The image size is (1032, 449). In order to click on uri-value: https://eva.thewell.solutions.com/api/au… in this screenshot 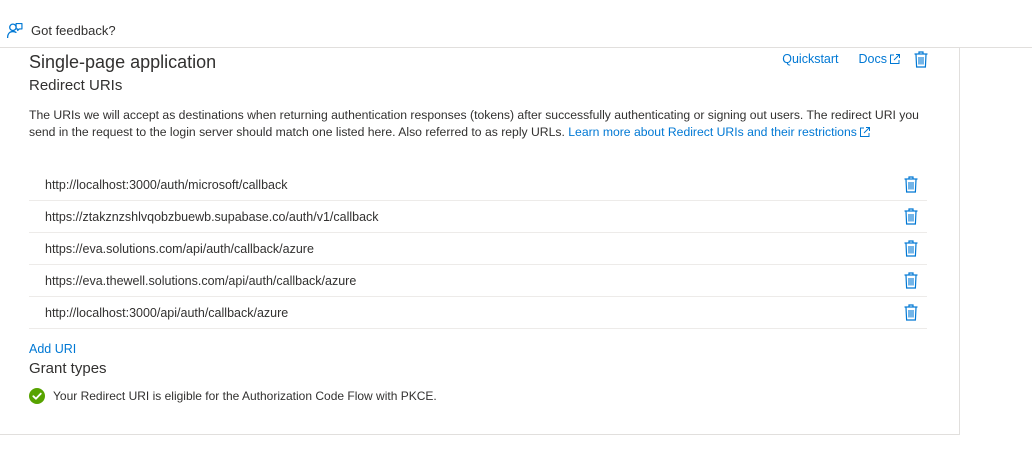, I will do `click(200, 281)`.